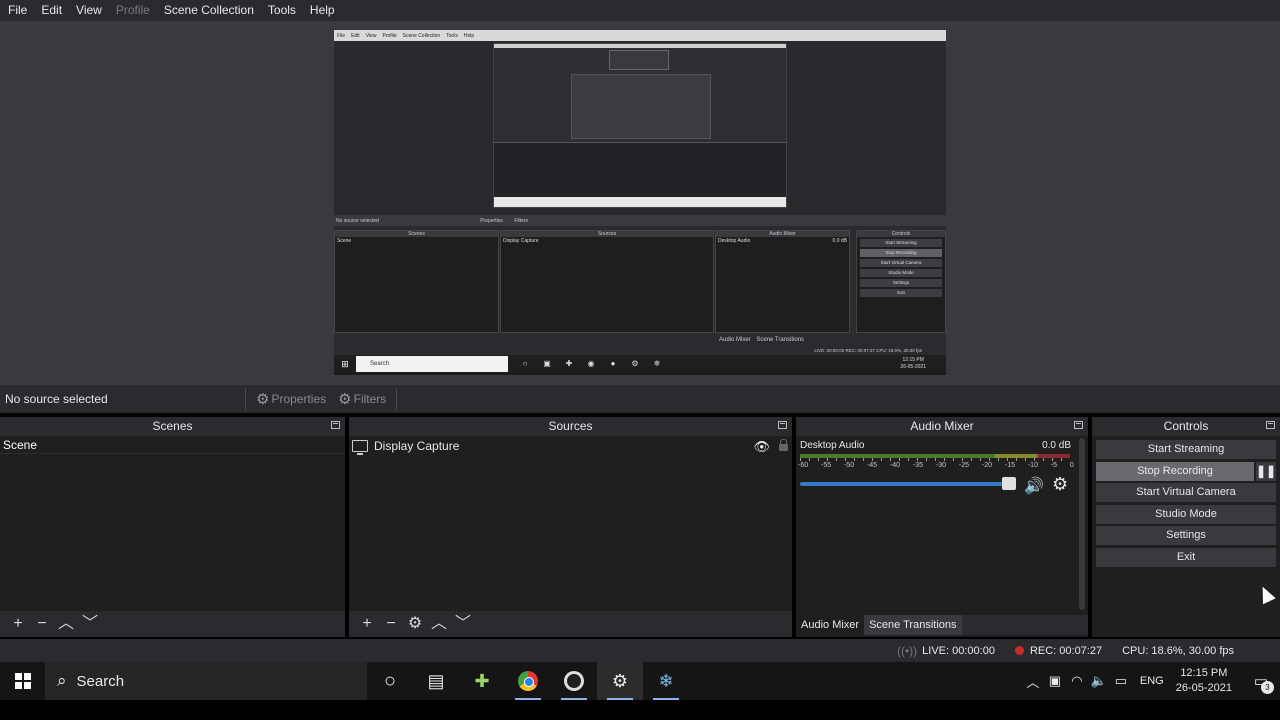 The height and width of the screenshot is (720, 1280). What do you see at coordinates (783, 445) in the screenshot?
I see `lock-icon` at bounding box center [783, 445].